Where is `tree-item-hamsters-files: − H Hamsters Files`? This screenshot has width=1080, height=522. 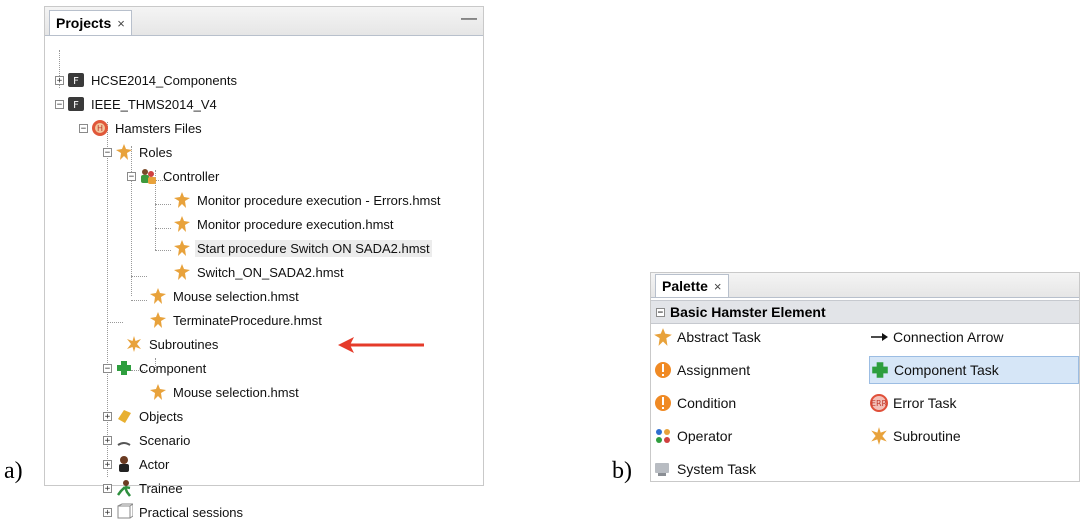 tree-item-hamsters-files: − H Hamsters Files is located at coordinates (141, 128).